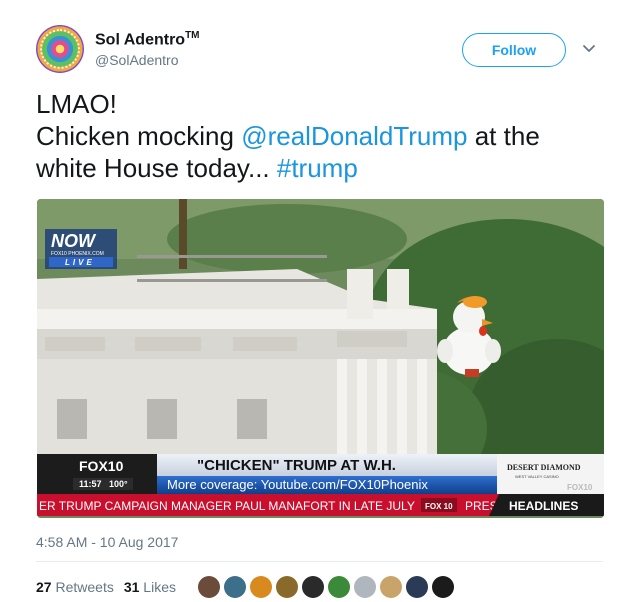 The height and width of the screenshot is (602, 634). What do you see at coordinates (136, 60) in the screenshot?
I see `author-handle: @SolAdentro` at bounding box center [136, 60].